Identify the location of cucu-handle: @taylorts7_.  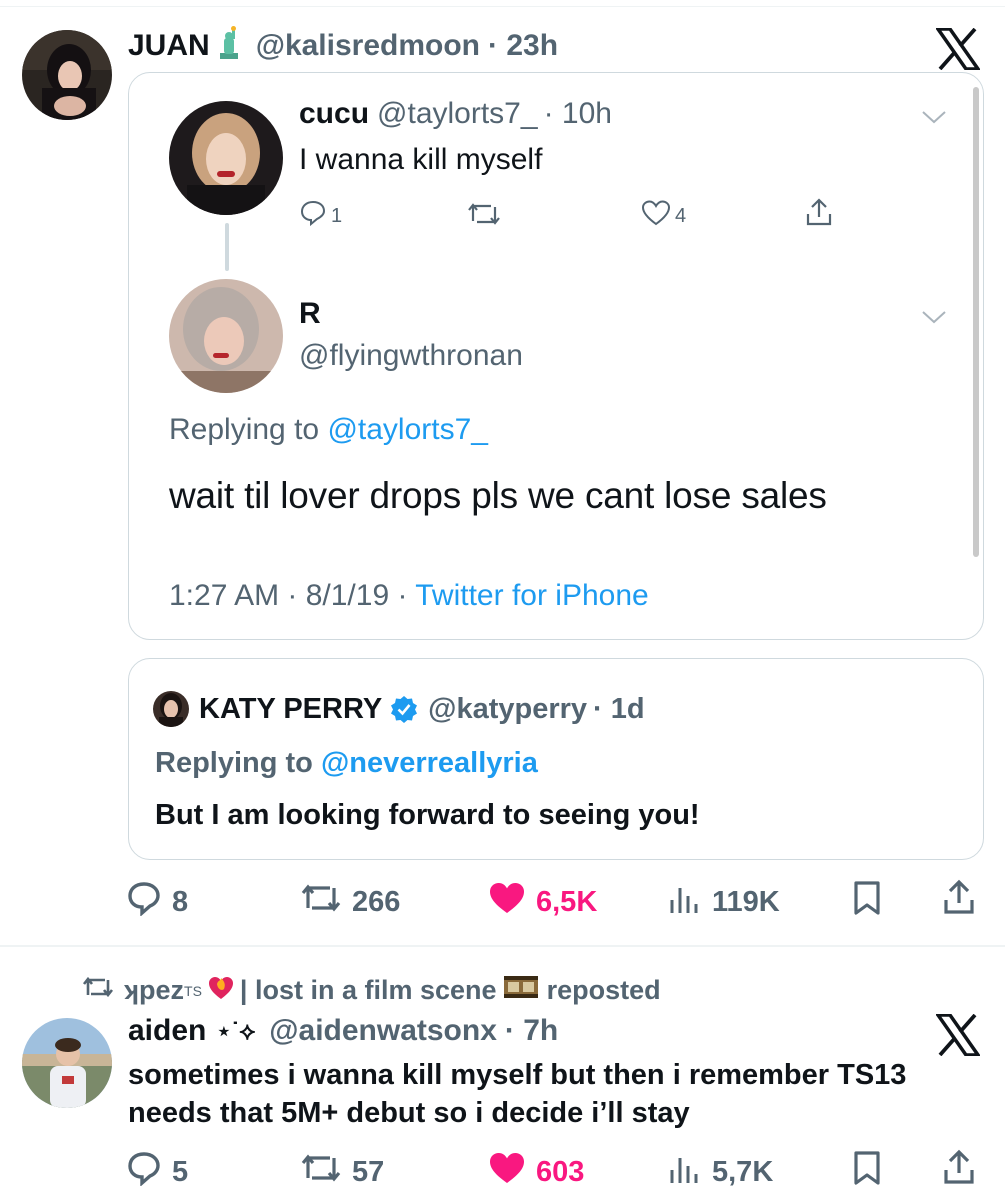
(457, 113).